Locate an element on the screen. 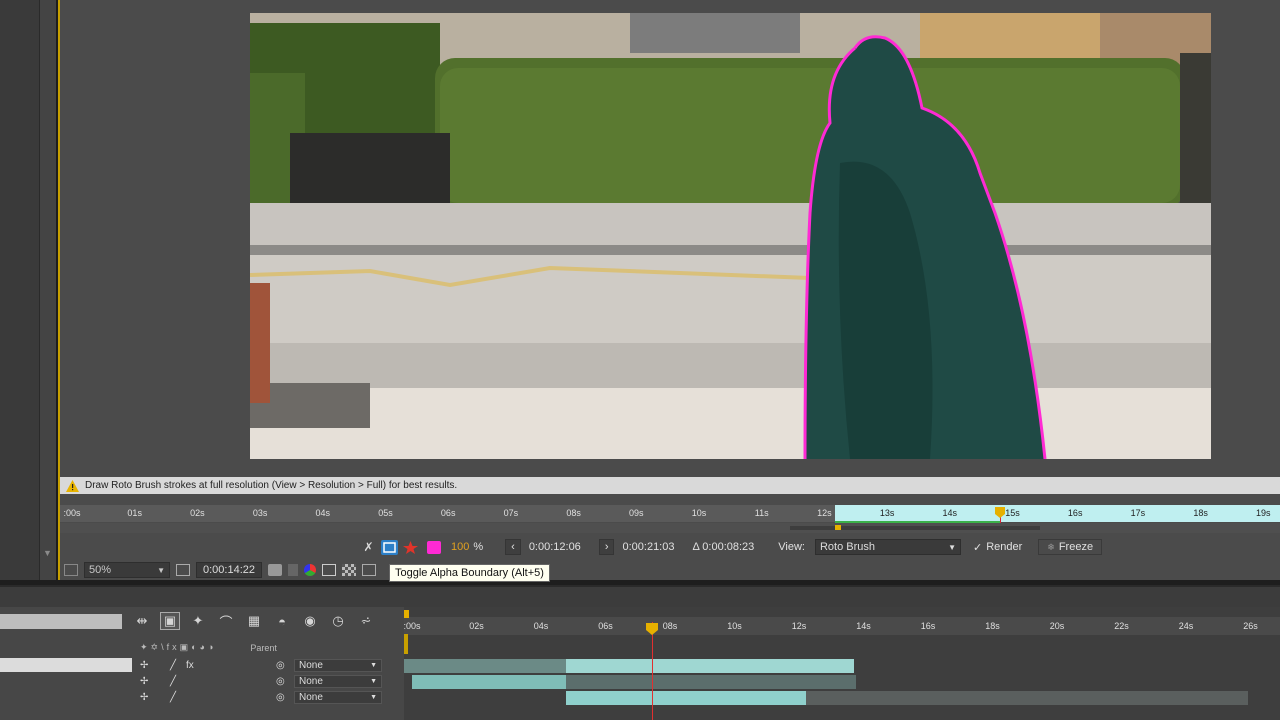  snapshot-camera-icon is located at coordinates (275, 570).